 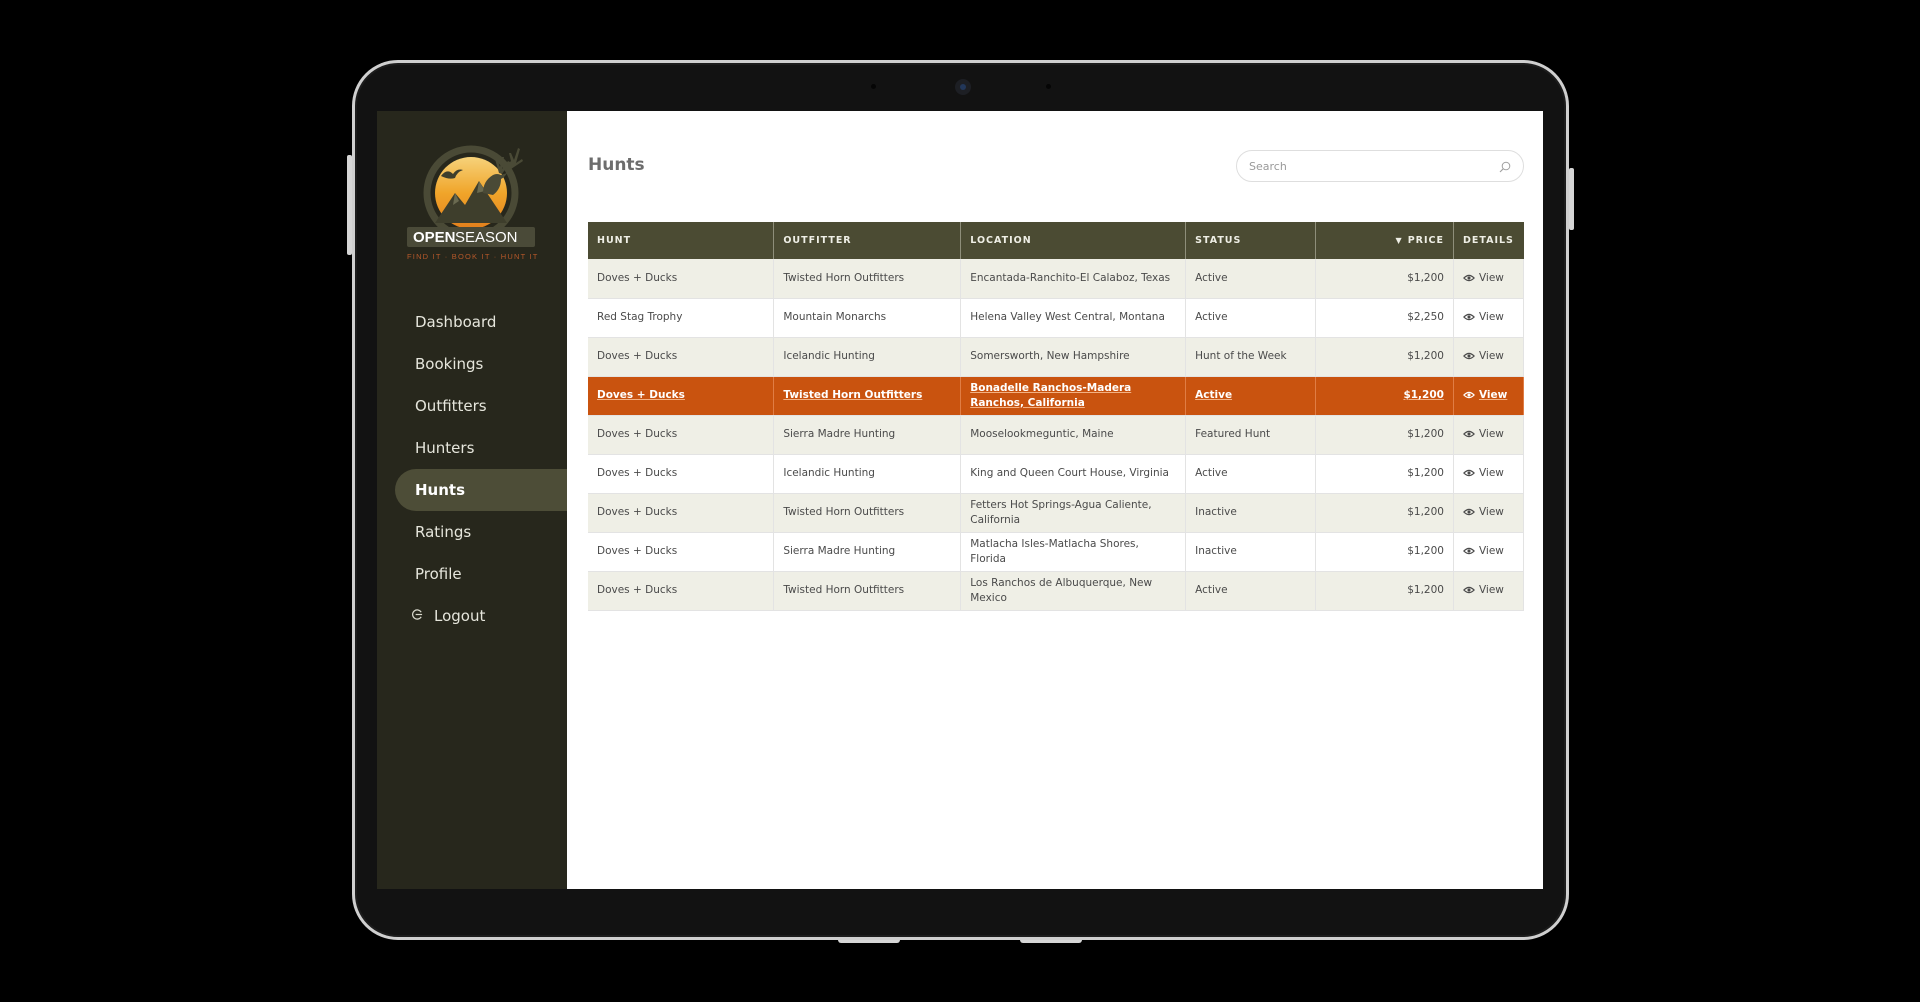 I want to click on column-header-location: Location, so click(x=1073, y=240).